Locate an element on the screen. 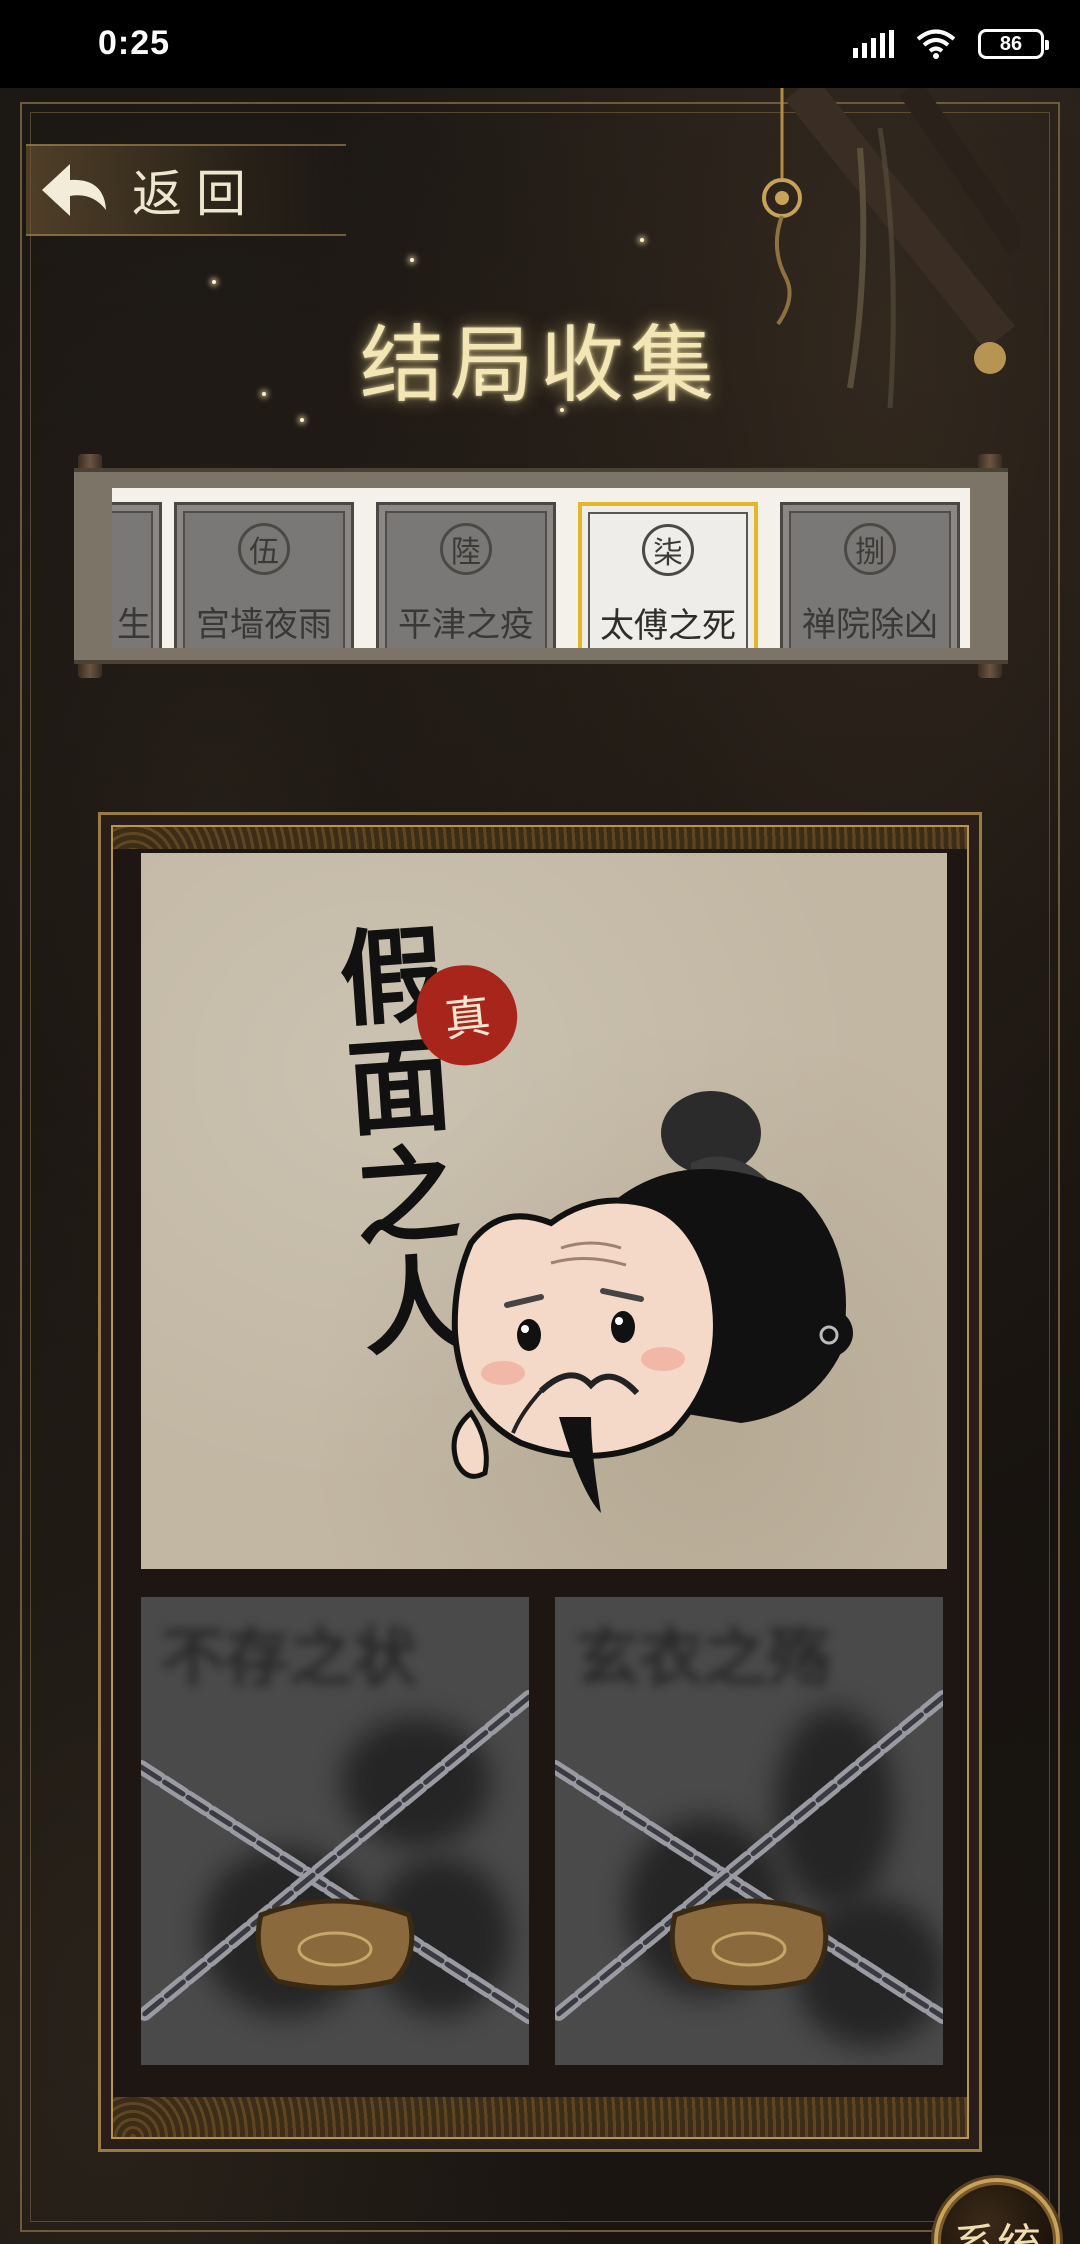 This screenshot has width=1080, height=2244. wifi-icon is located at coordinates (936, 44).